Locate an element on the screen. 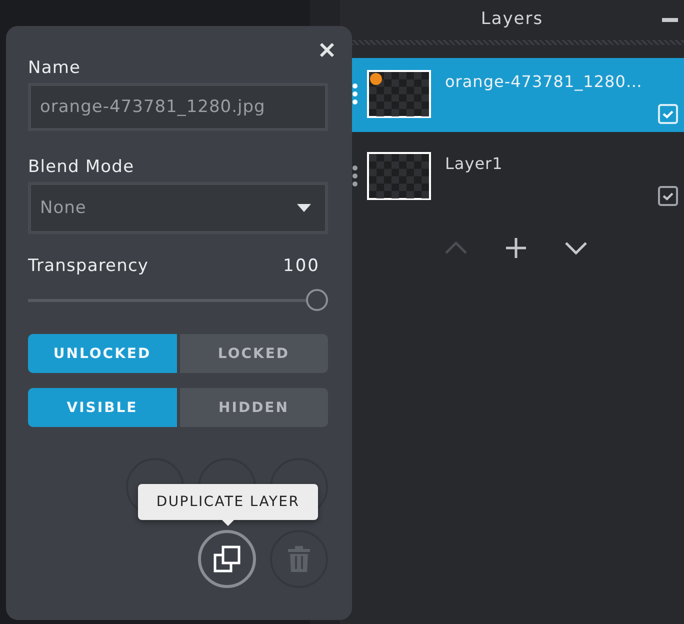 The width and height of the screenshot is (684, 624). field-label: Blend Mode is located at coordinates (82, 167).